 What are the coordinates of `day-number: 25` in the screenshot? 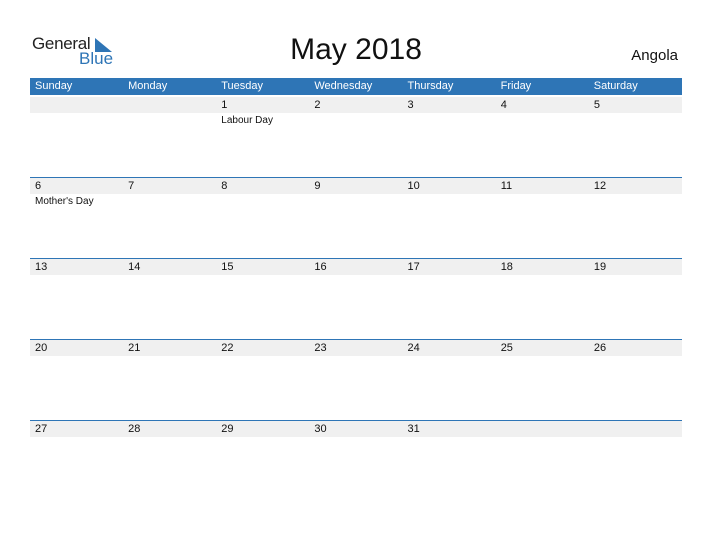 It's located at (506, 348).